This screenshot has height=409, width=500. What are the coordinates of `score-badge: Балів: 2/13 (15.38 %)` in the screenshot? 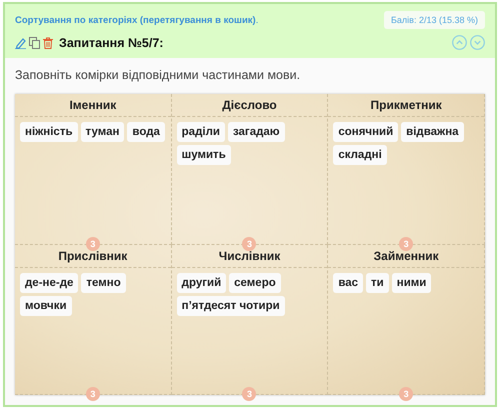 It's located at (434, 20).